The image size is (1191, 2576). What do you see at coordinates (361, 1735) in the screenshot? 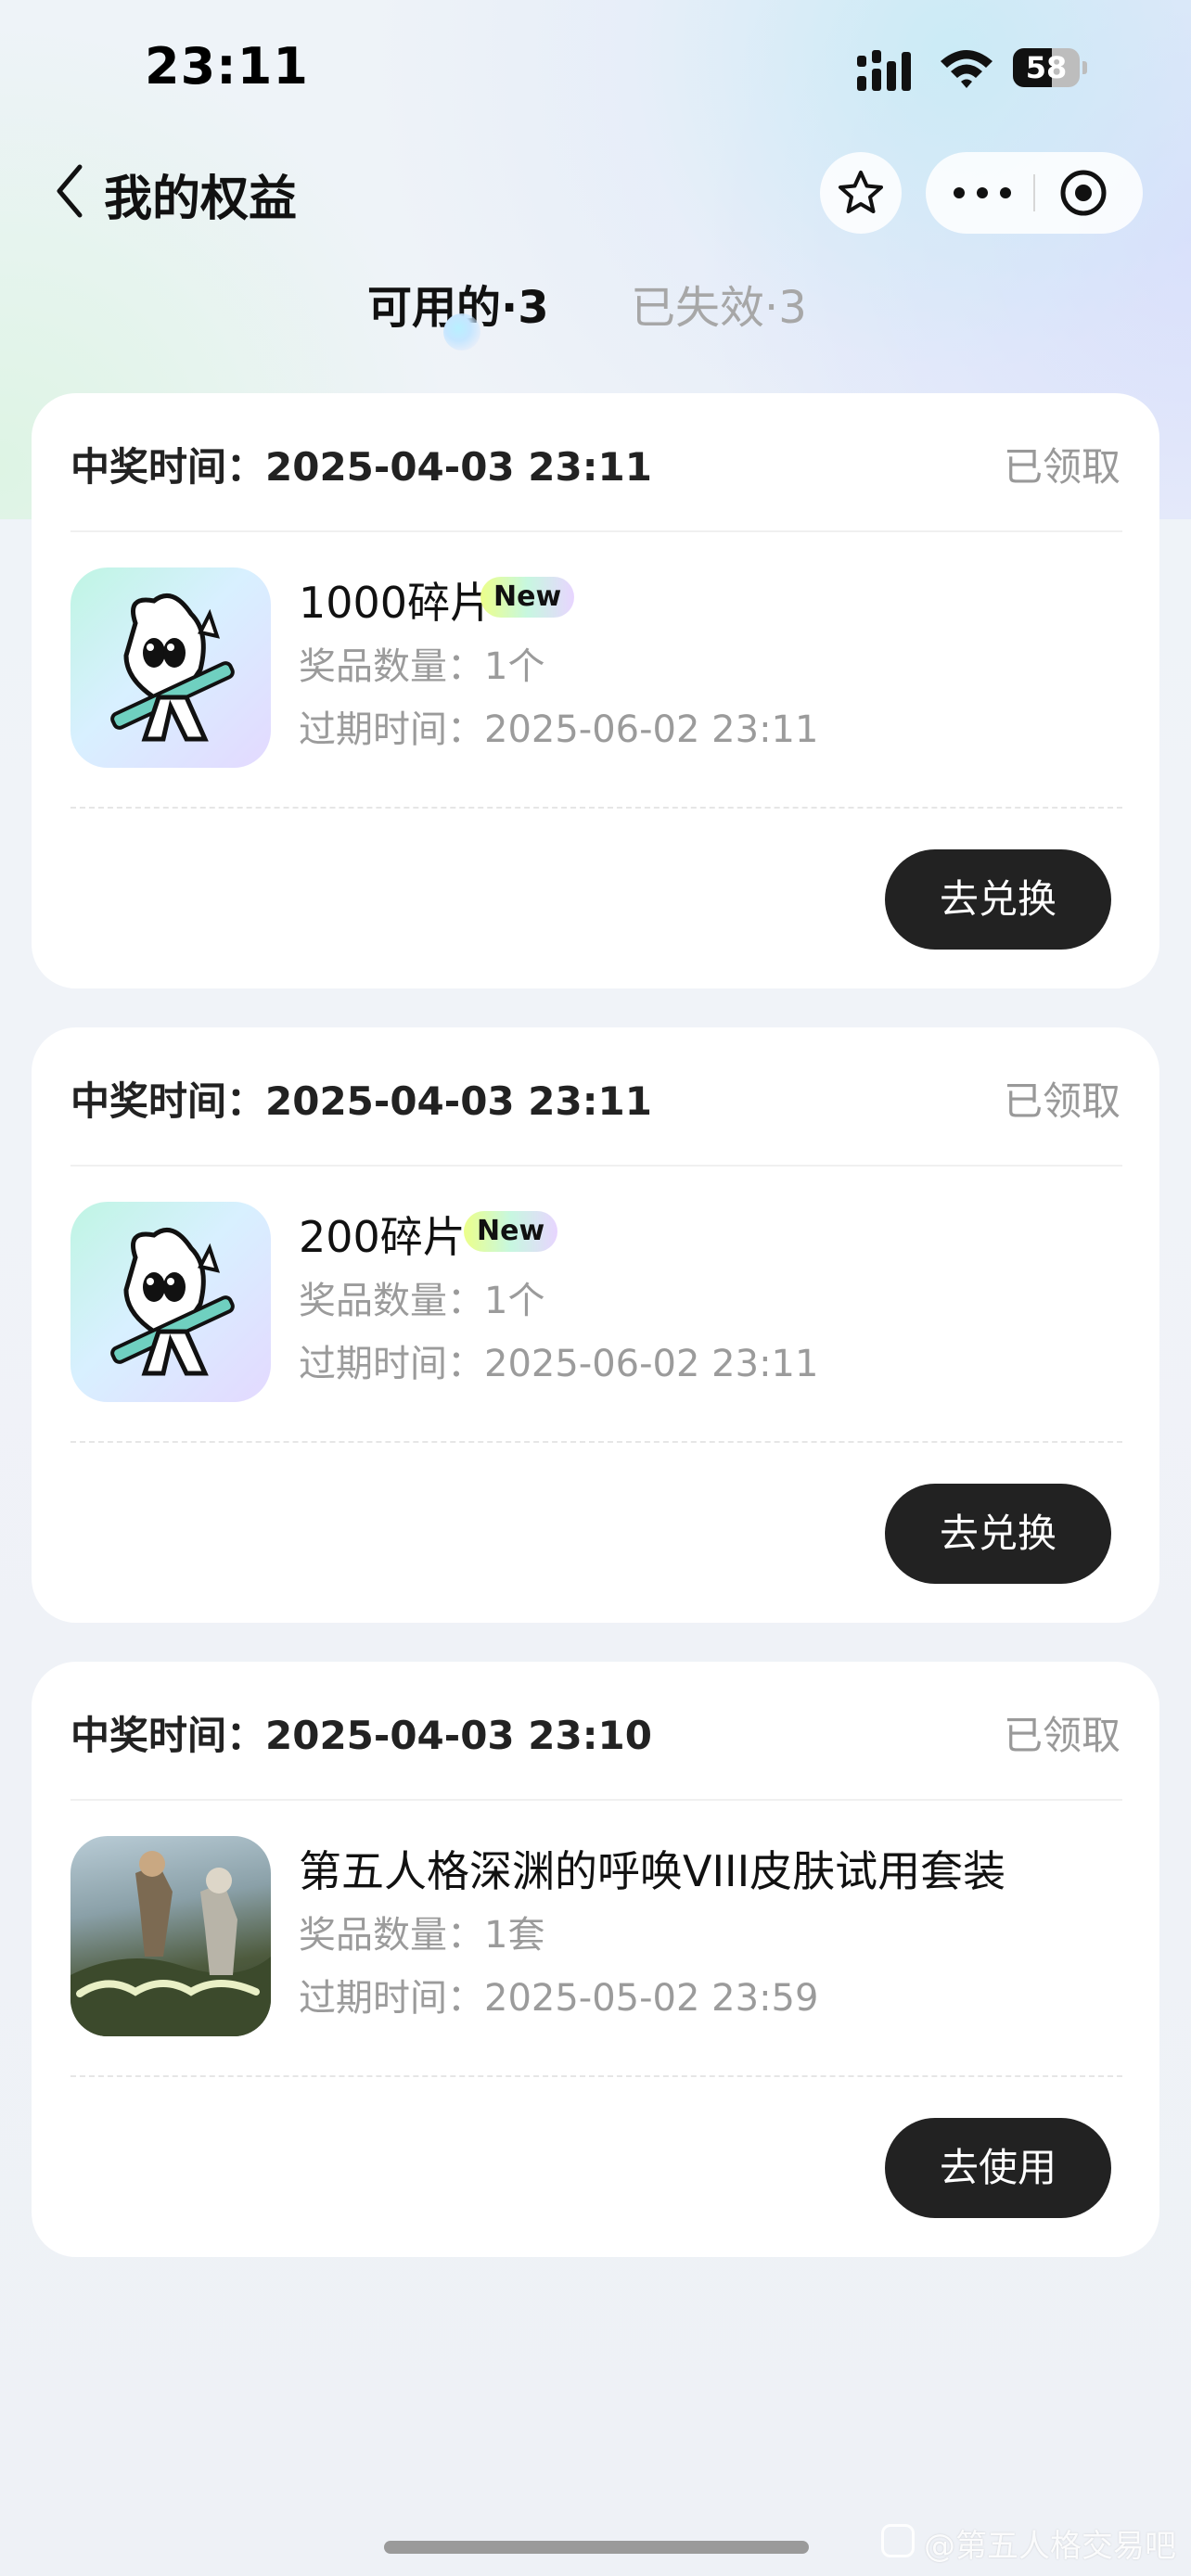
I see `win-time: 中奖时间：2025-04-03 23:10` at bounding box center [361, 1735].